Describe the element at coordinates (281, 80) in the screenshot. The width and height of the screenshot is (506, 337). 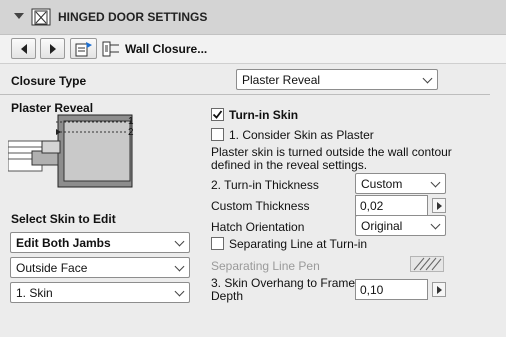
I see `closure-type-value: Plaster Reveal` at that location.